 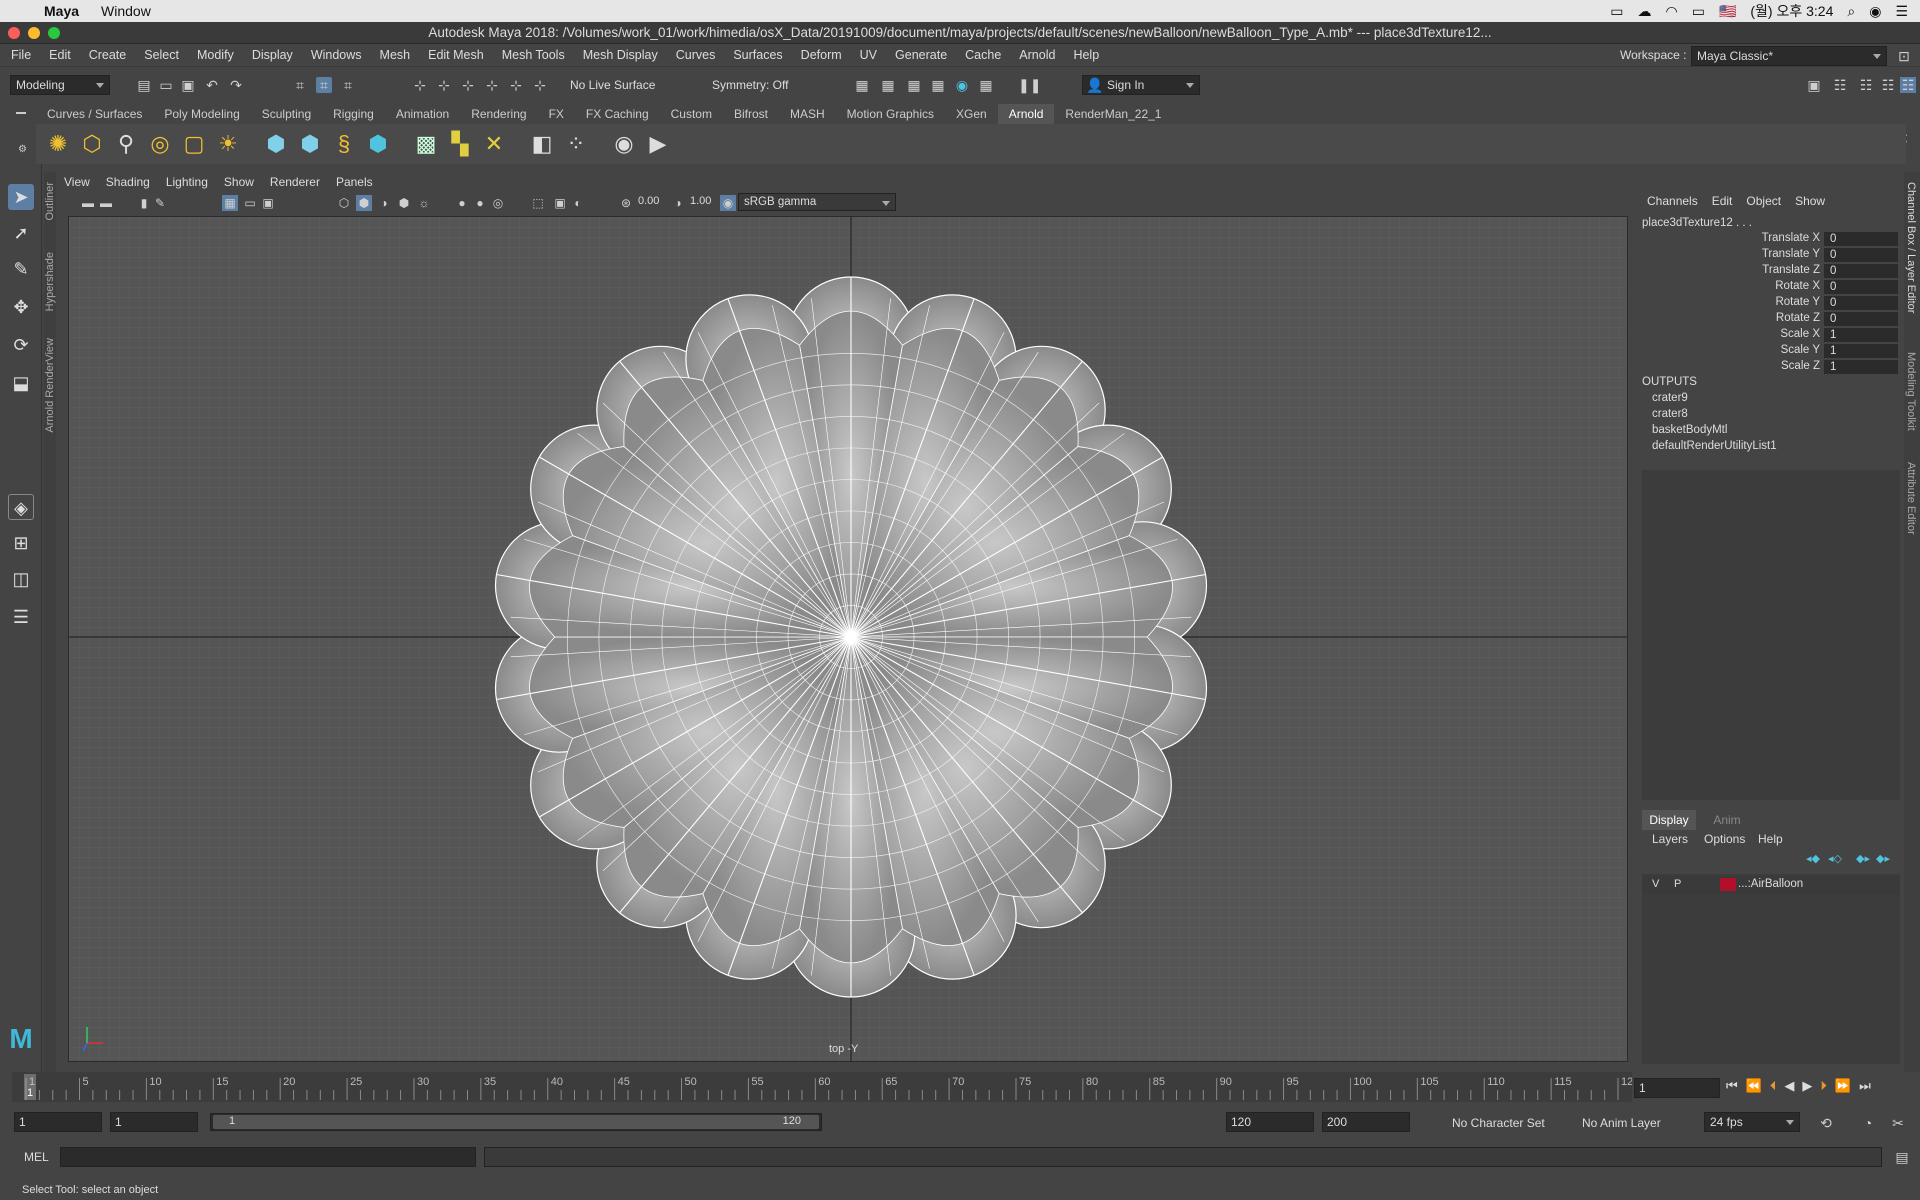 What do you see at coordinates (1644, 11) in the screenshot?
I see `cloud-icon: ☁` at bounding box center [1644, 11].